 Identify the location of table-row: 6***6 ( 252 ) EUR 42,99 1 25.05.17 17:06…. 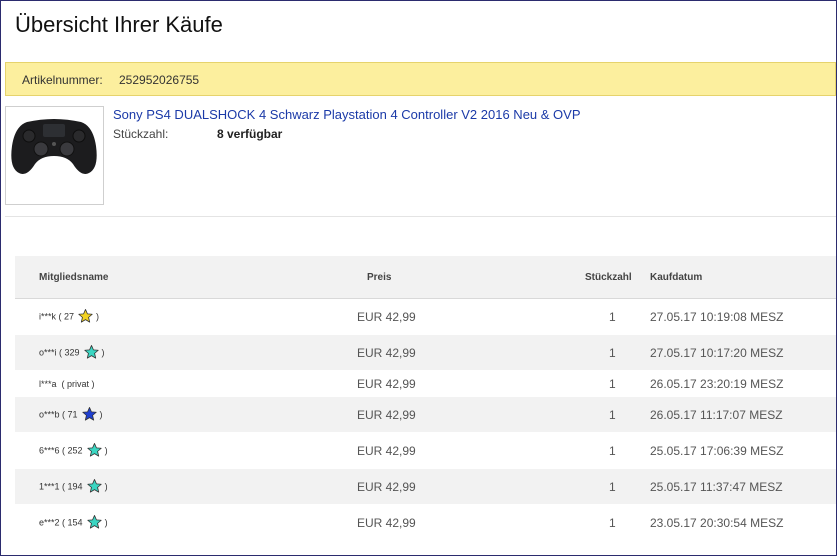
(425, 451).